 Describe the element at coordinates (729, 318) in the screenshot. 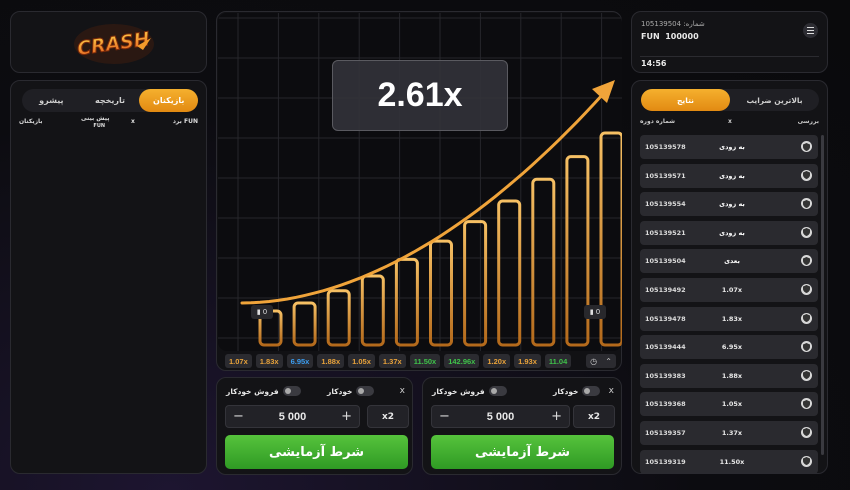

I see `result-row: 105139478 1.83x` at that location.